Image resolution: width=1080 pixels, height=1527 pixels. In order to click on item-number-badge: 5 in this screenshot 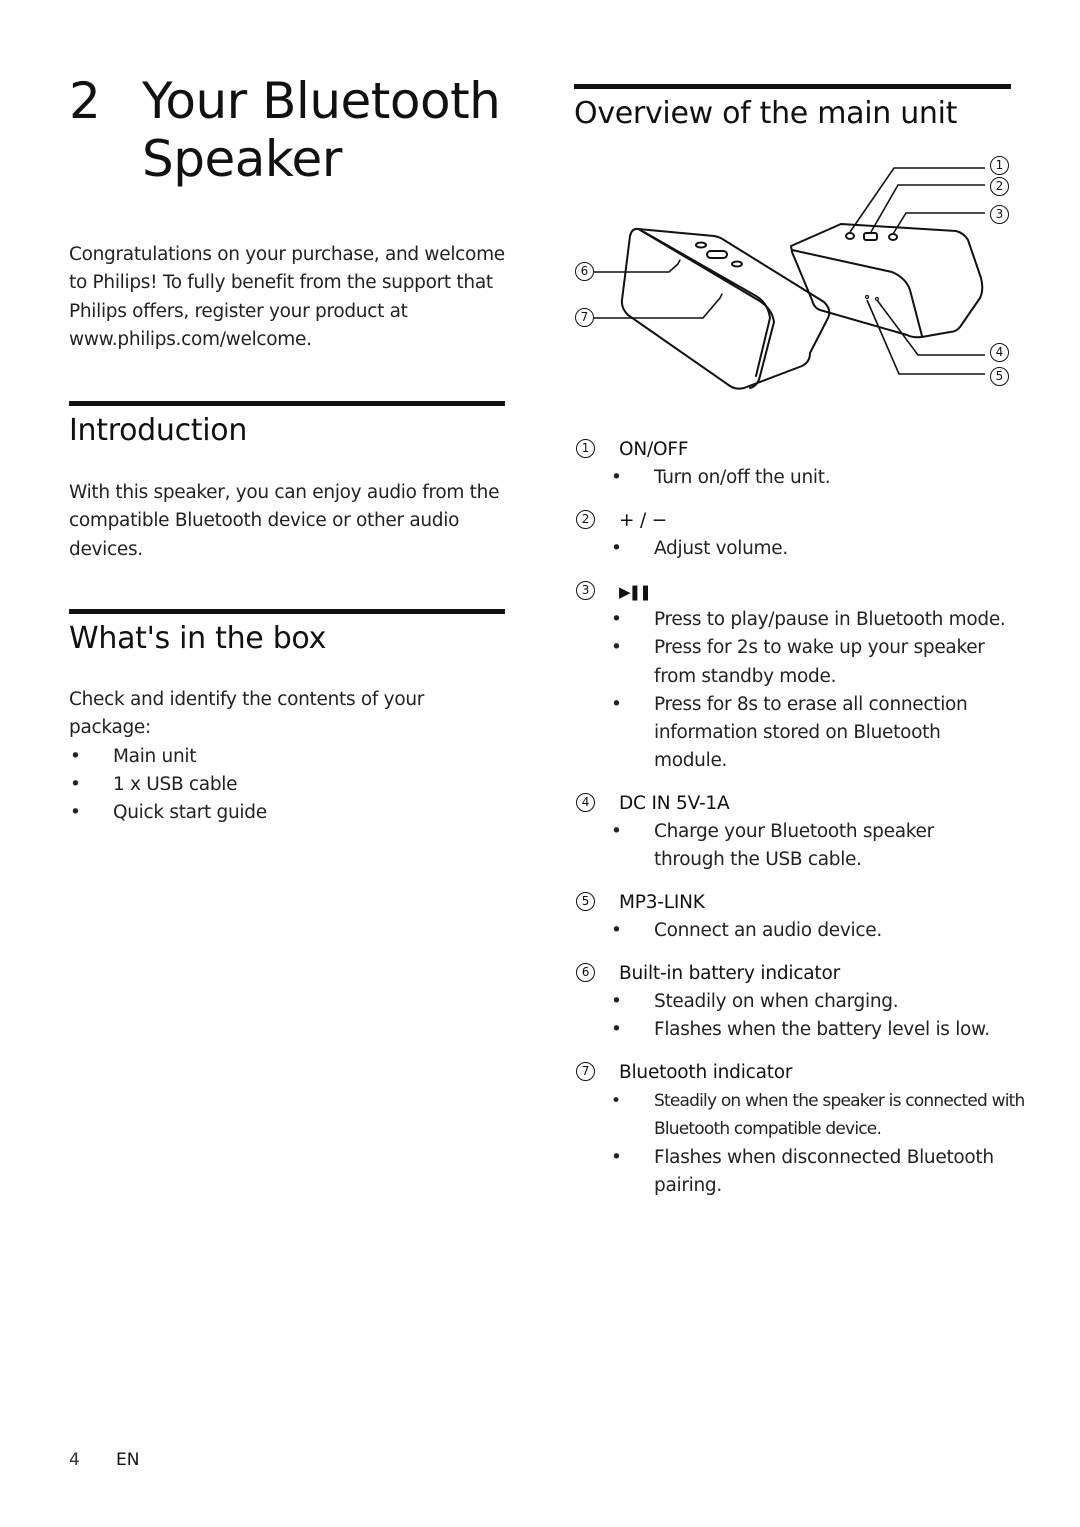, I will do `click(585, 901)`.